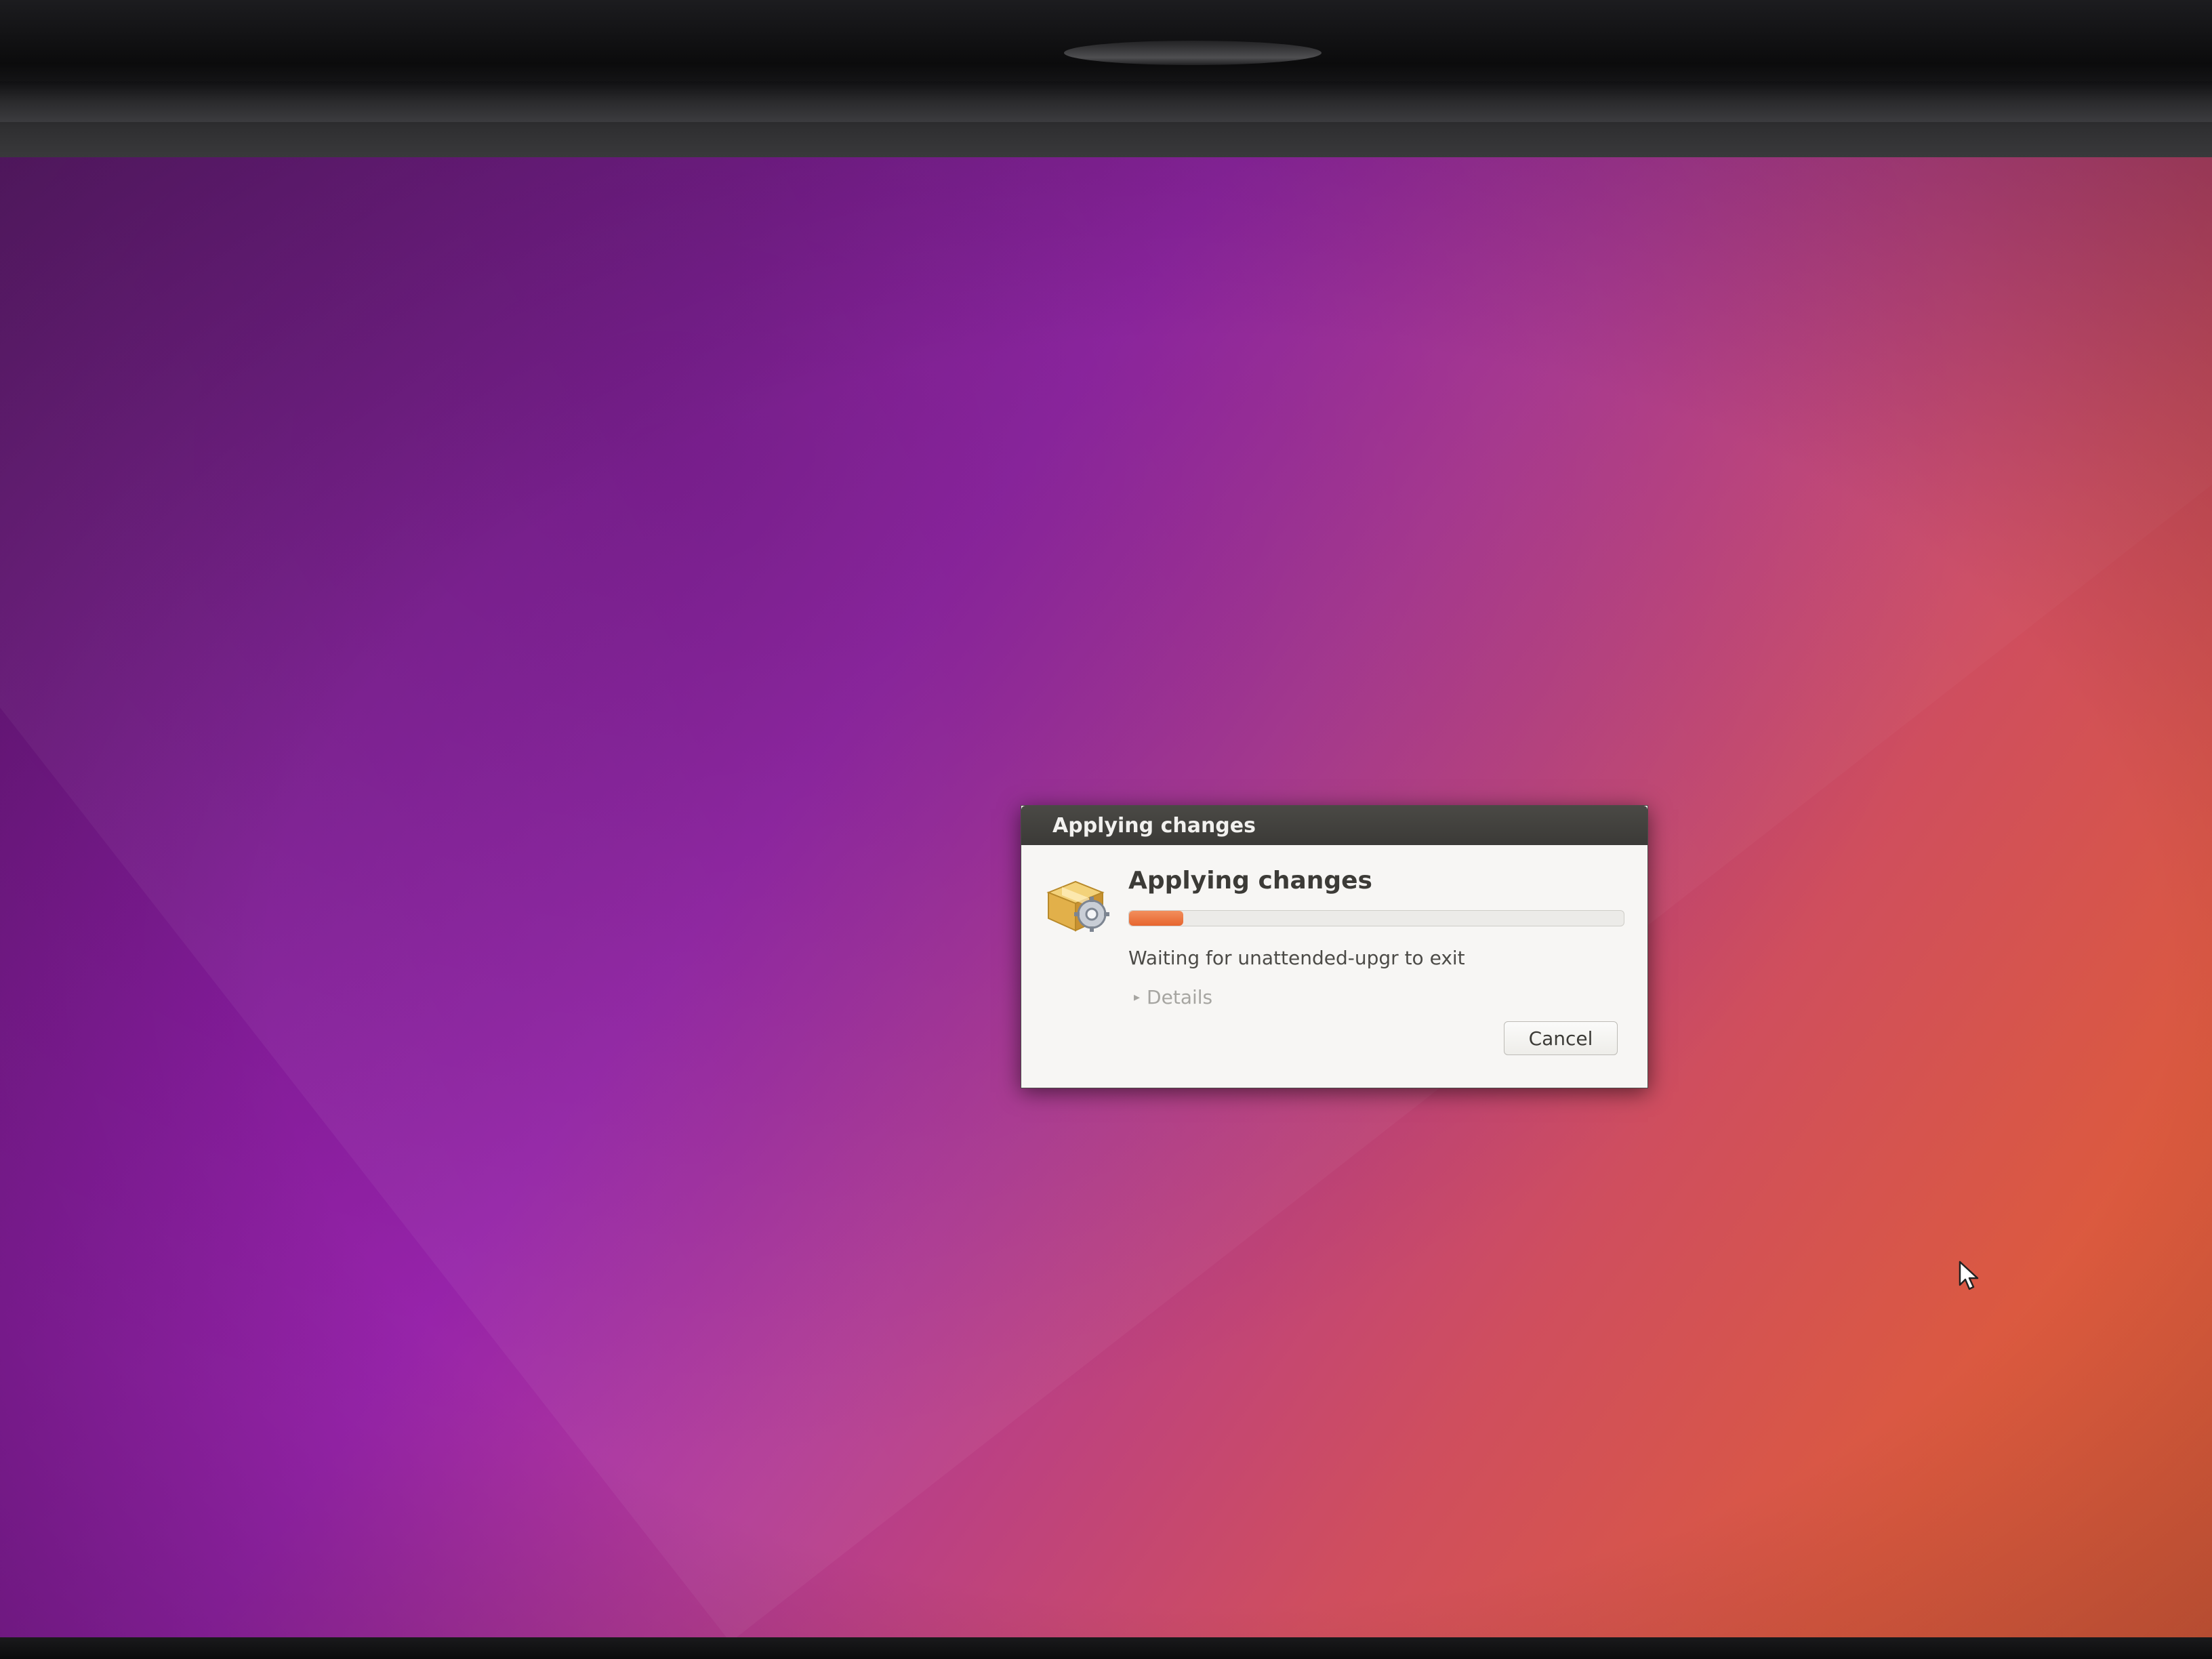 Image resolution: width=2212 pixels, height=1659 pixels. Describe the element at coordinates (1106, 101) in the screenshot. I see `monitor-bezel-edge` at that location.